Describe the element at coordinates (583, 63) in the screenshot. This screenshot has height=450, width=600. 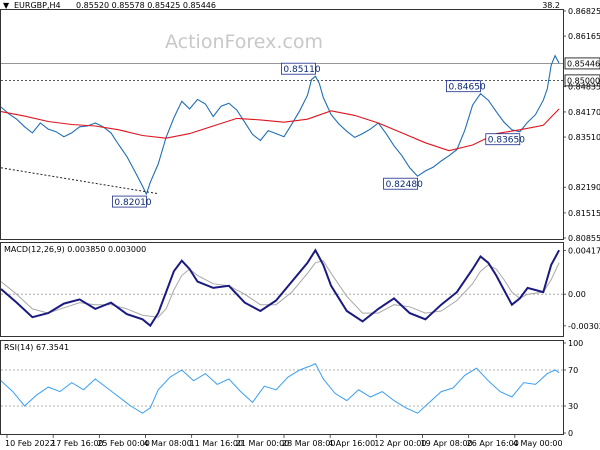
I see `current-price-label: 0.85446` at that location.